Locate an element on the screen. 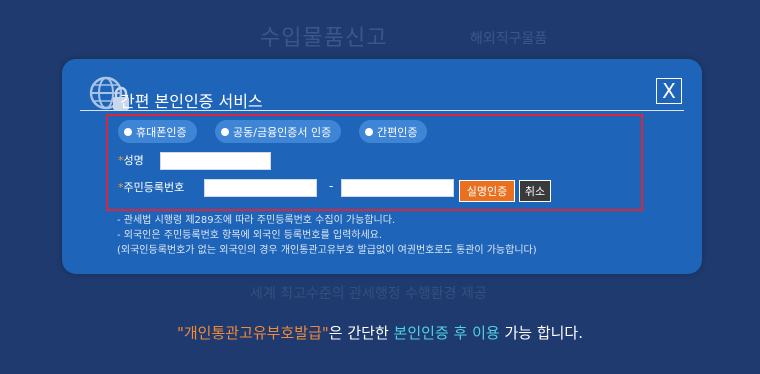 The image size is (760, 374). method-label: 공동/금융인증서 인증 is located at coordinates (282, 132).